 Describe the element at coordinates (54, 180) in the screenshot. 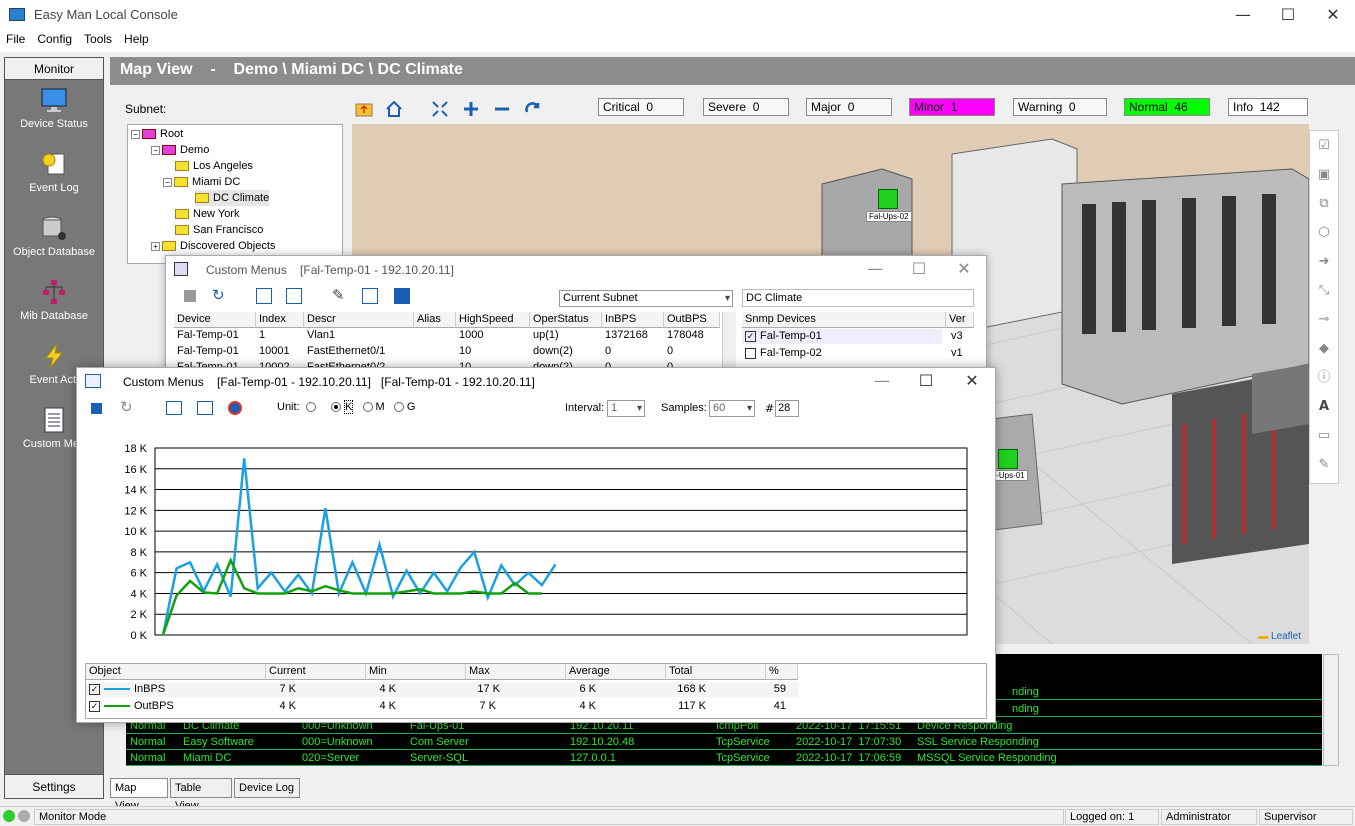

I see `sidebar-item-event-log: Event Log` at that location.